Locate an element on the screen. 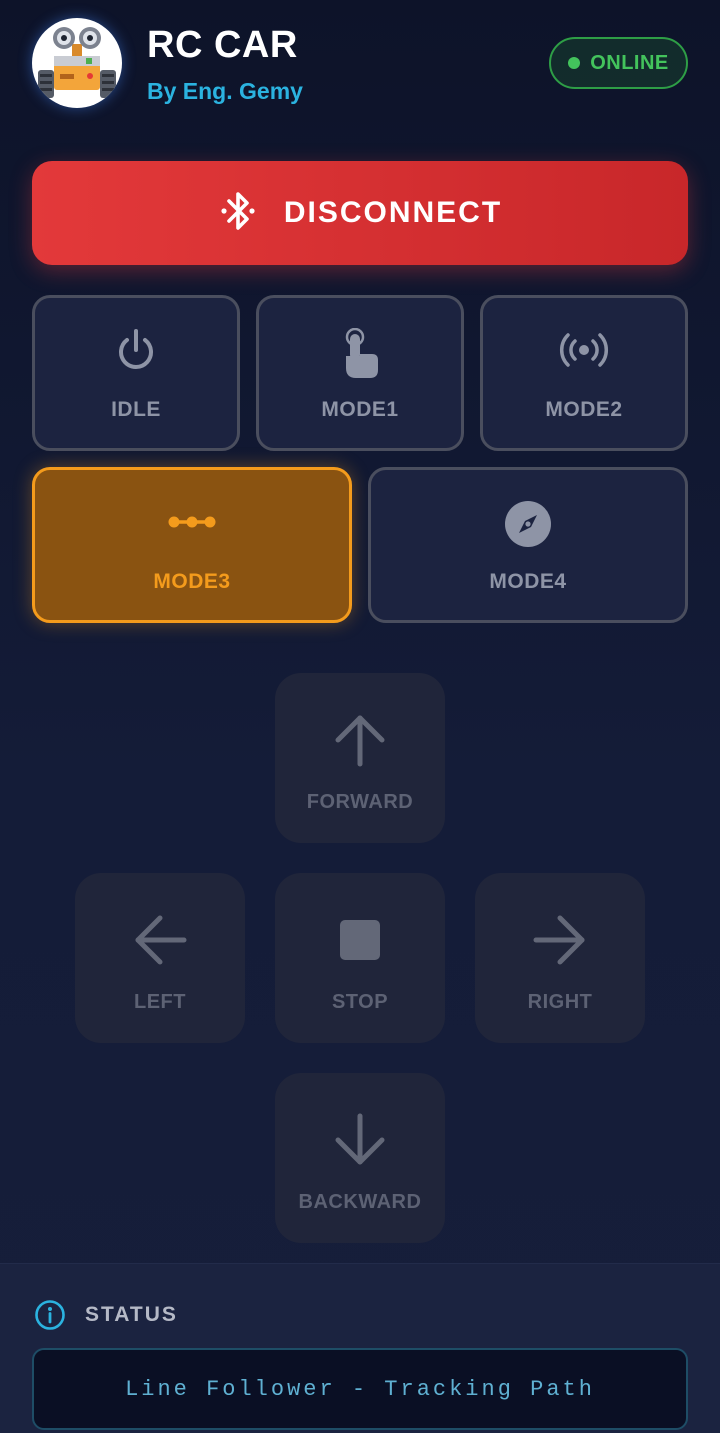 This screenshot has height=1433, width=720. forward-label: FORWARD is located at coordinates (360, 802).